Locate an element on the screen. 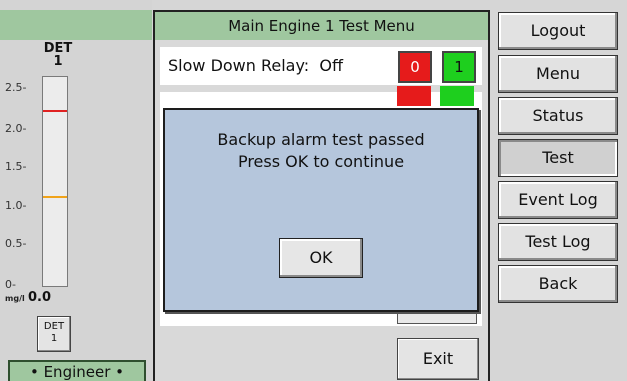  detector-title-line2: 1 is located at coordinates (58, 61).